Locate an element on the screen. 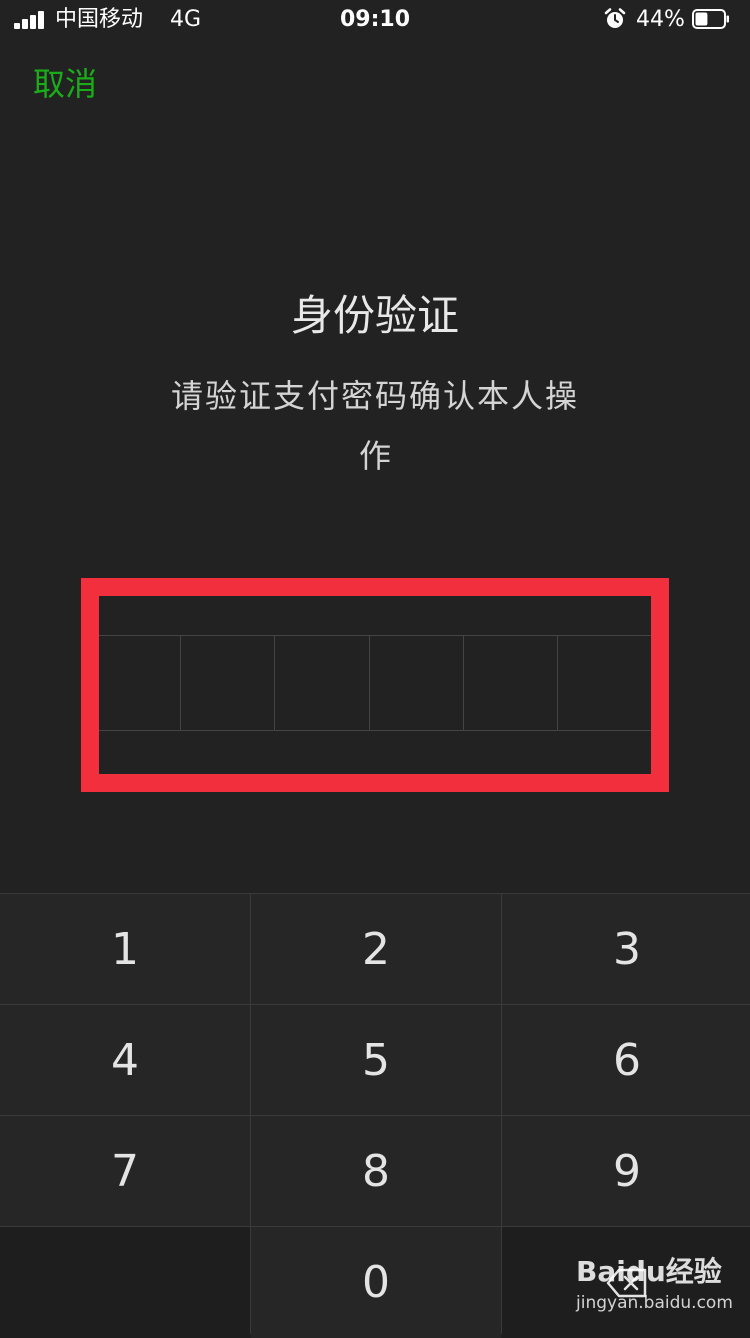  key-6: 6 is located at coordinates (626, 1060).